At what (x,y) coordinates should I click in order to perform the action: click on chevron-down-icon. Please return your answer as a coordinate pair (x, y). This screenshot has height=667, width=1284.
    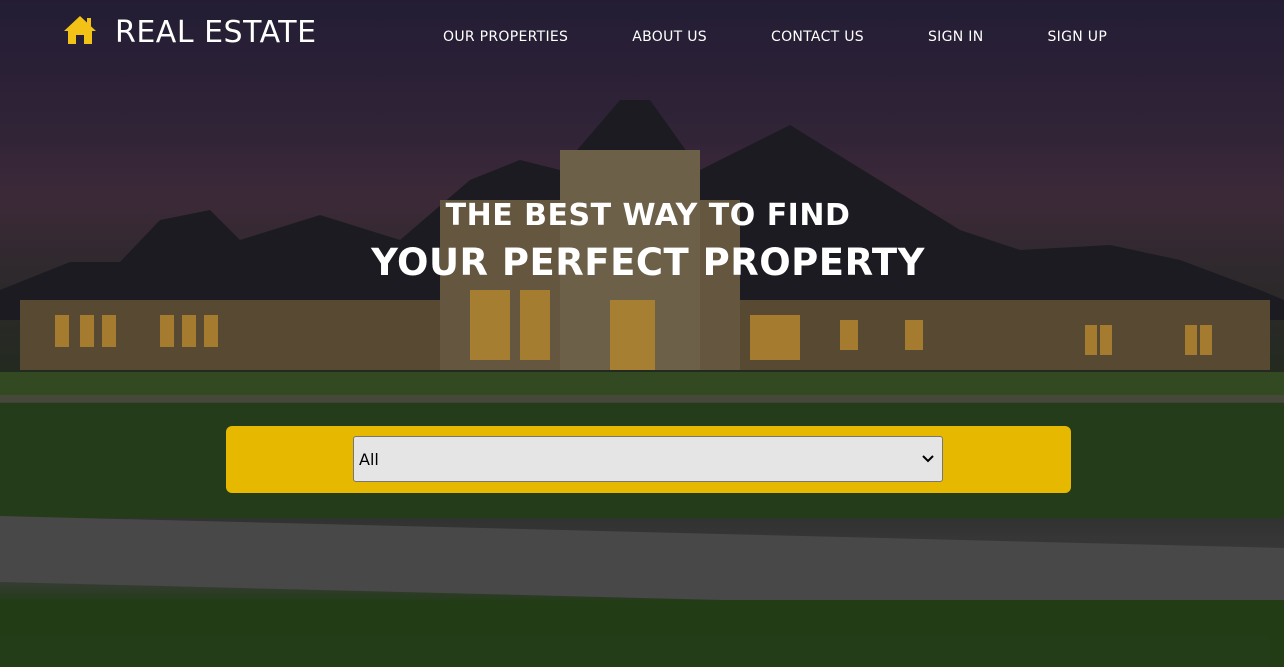
    Looking at the image, I should click on (928, 459).